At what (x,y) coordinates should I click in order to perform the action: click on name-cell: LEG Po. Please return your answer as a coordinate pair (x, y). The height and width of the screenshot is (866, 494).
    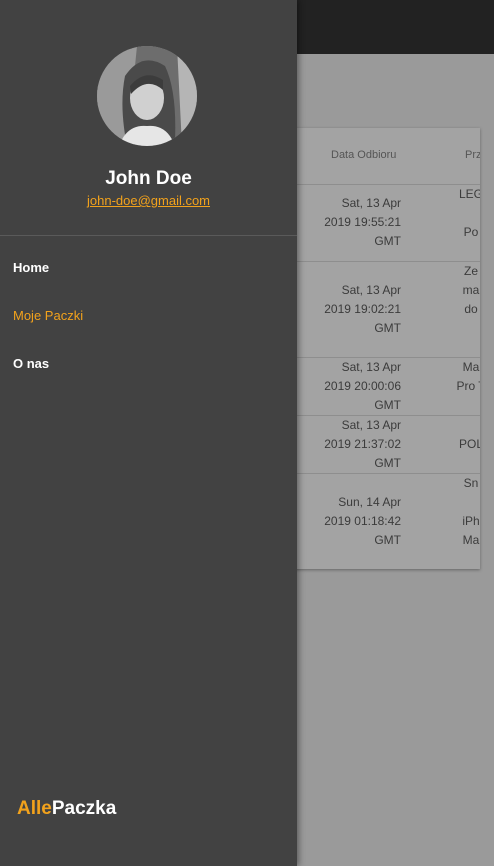
    Looking at the image, I should click on (469, 213).